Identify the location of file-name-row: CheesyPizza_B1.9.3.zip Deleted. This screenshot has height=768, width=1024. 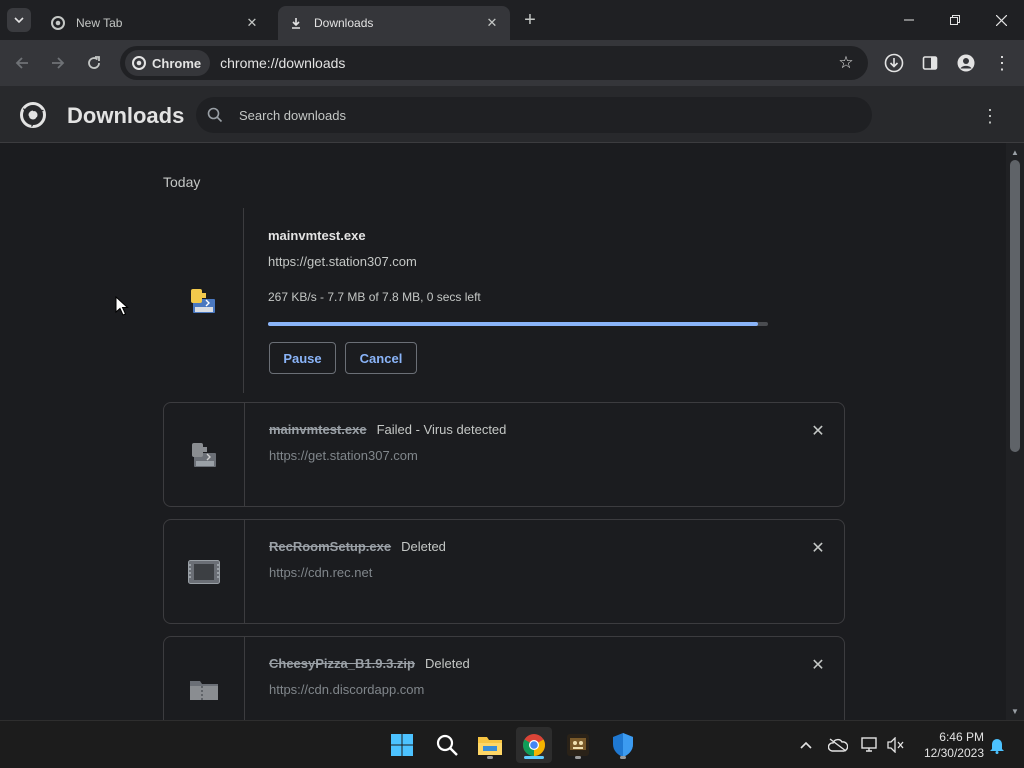
(369, 663).